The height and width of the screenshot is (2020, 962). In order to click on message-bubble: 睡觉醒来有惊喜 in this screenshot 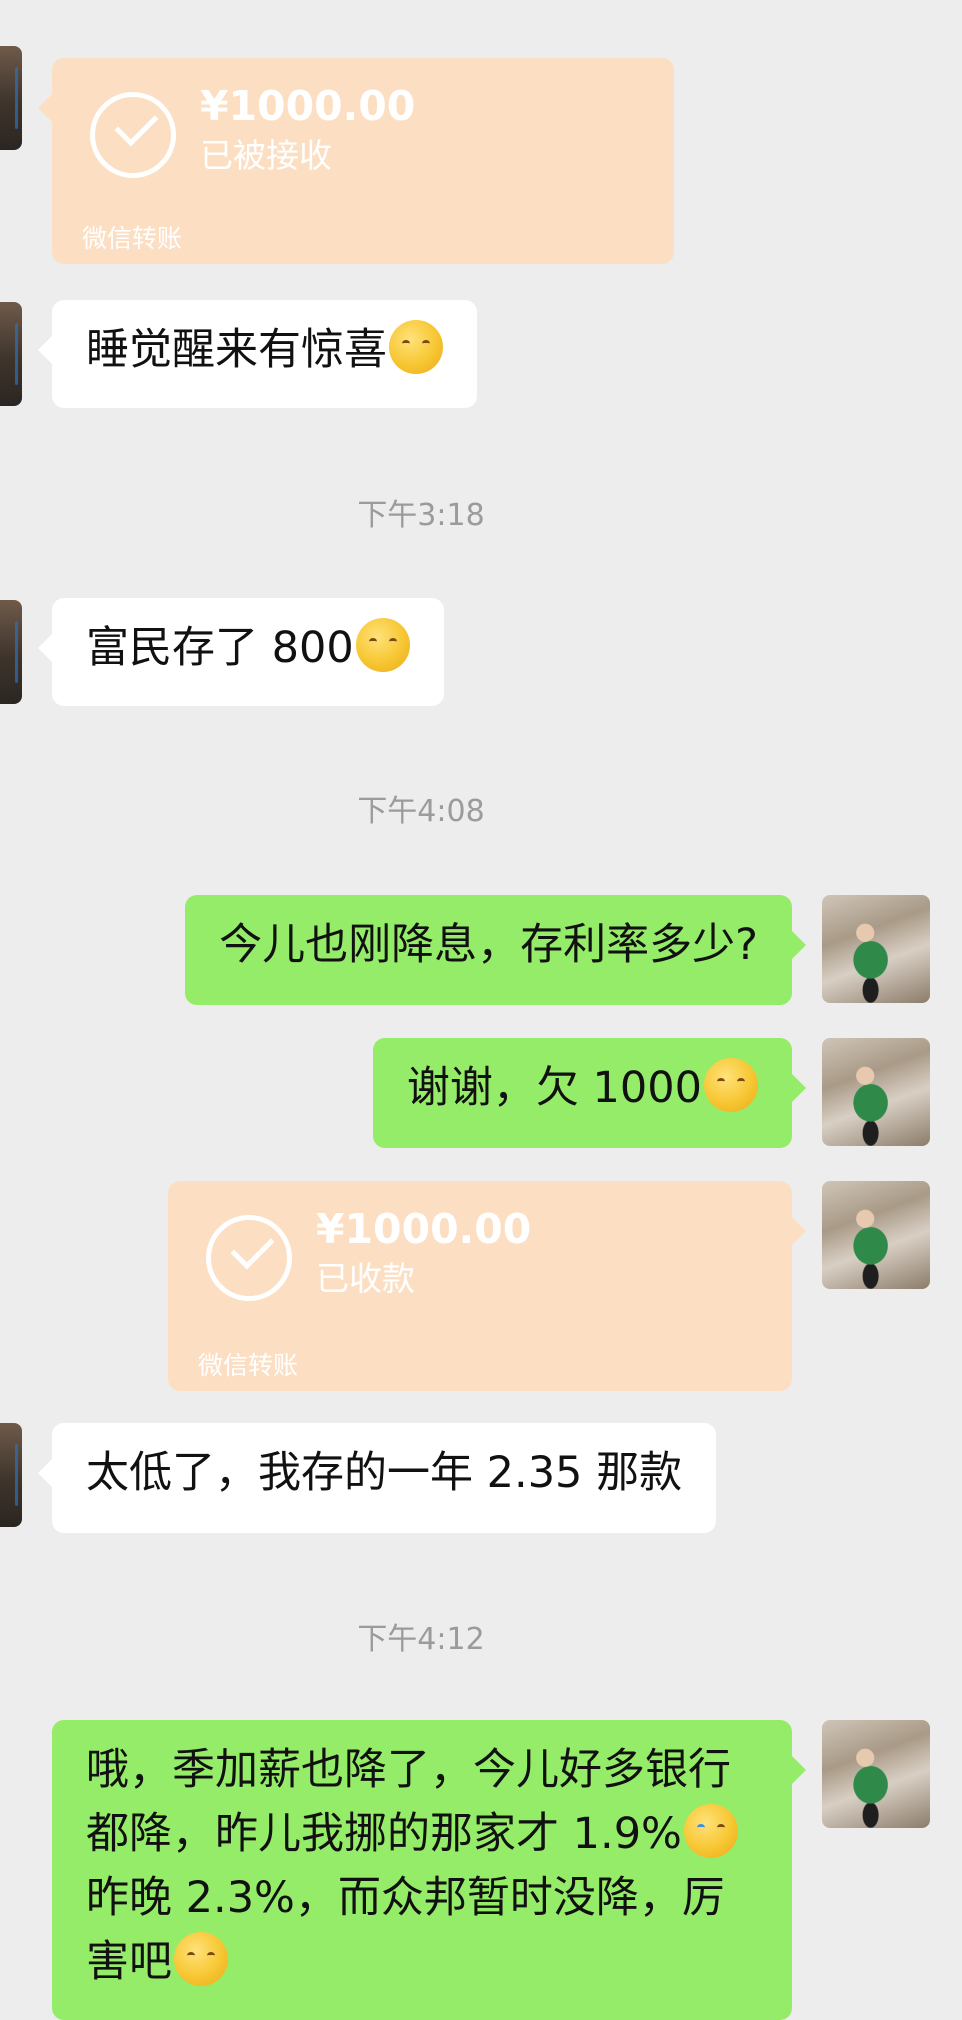, I will do `click(257, 354)`.